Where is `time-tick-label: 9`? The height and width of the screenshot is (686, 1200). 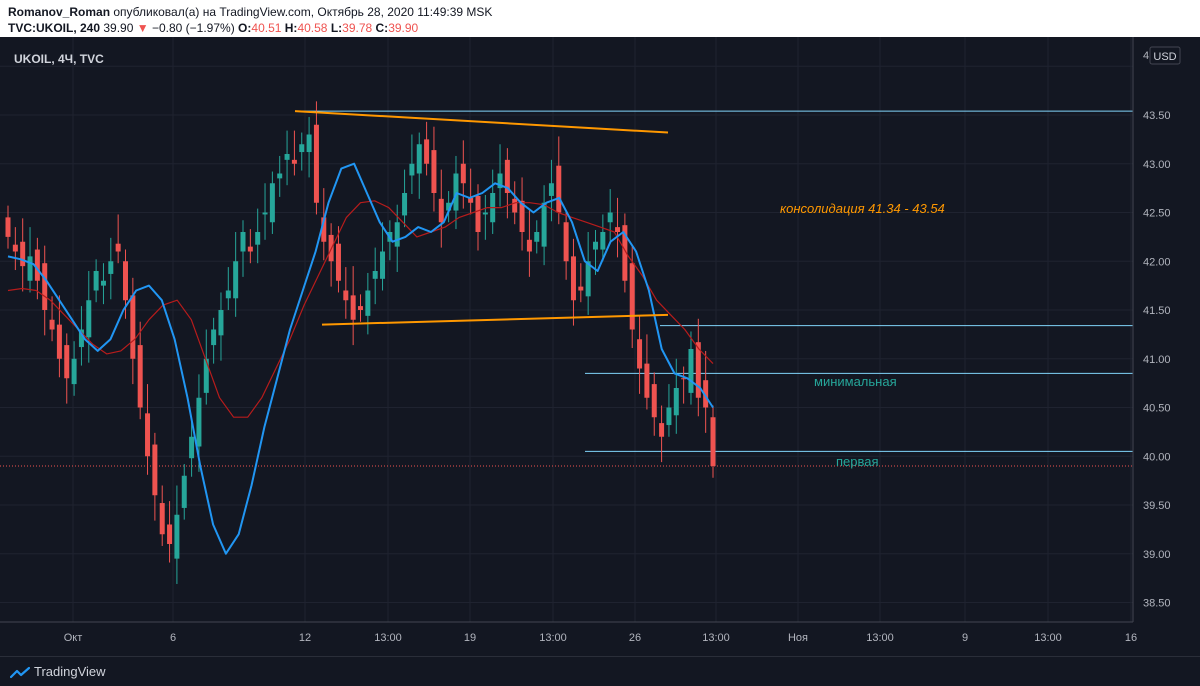 time-tick-label: 9 is located at coordinates (965, 638).